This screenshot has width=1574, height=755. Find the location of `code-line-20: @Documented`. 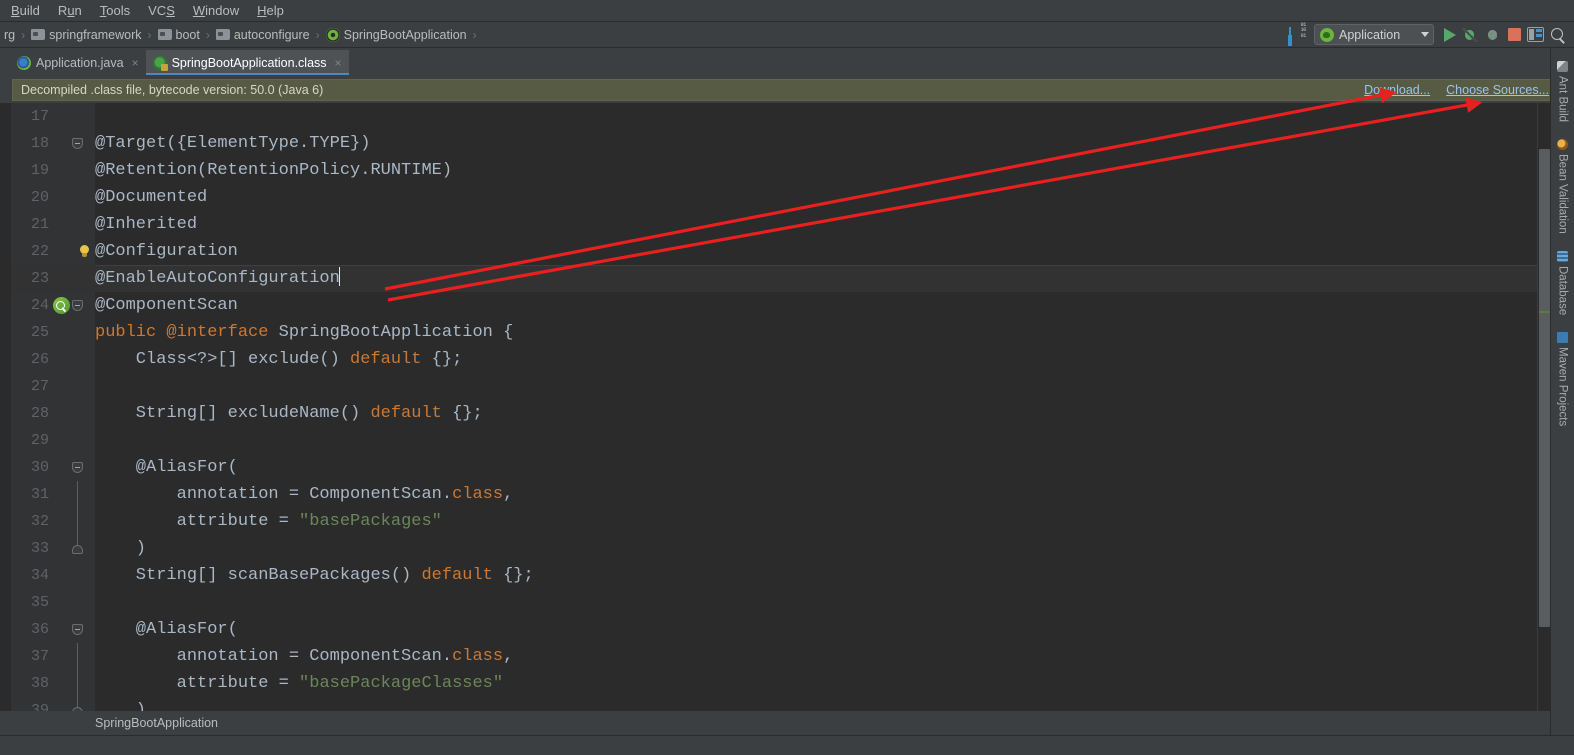

code-line-20: @Documented is located at coordinates (822, 197).